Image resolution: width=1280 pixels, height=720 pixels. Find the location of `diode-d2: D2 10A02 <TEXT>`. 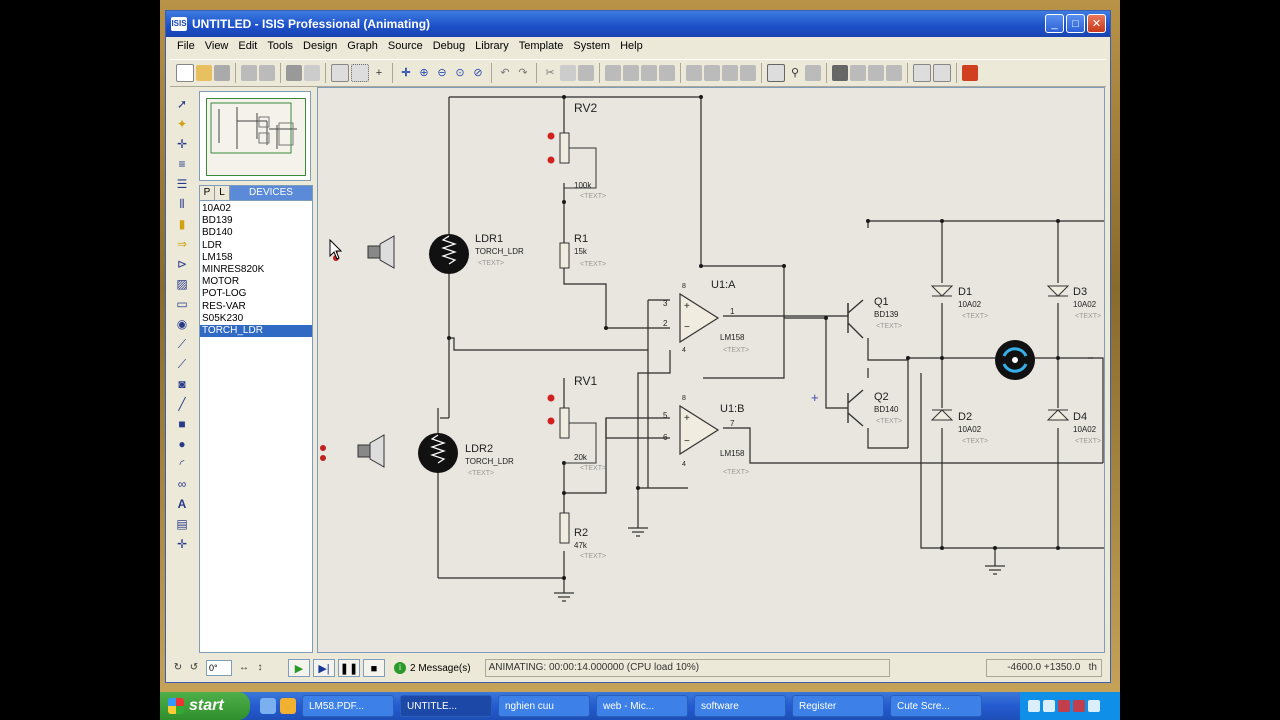

diode-d2: D2 10A02 <TEXT> is located at coordinates (959, 427).